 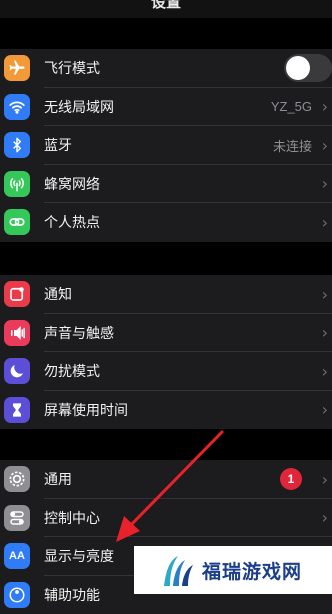 I want to click on watermark-text: 福瑞游戏网, so click(x=252, y=570).